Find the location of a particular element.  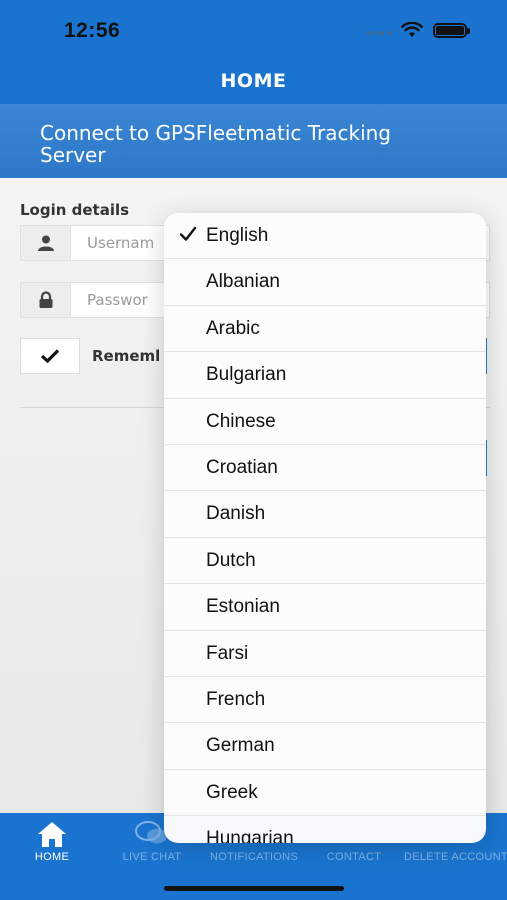

language-option-label: Farsi is located at coordinates (227, 653).